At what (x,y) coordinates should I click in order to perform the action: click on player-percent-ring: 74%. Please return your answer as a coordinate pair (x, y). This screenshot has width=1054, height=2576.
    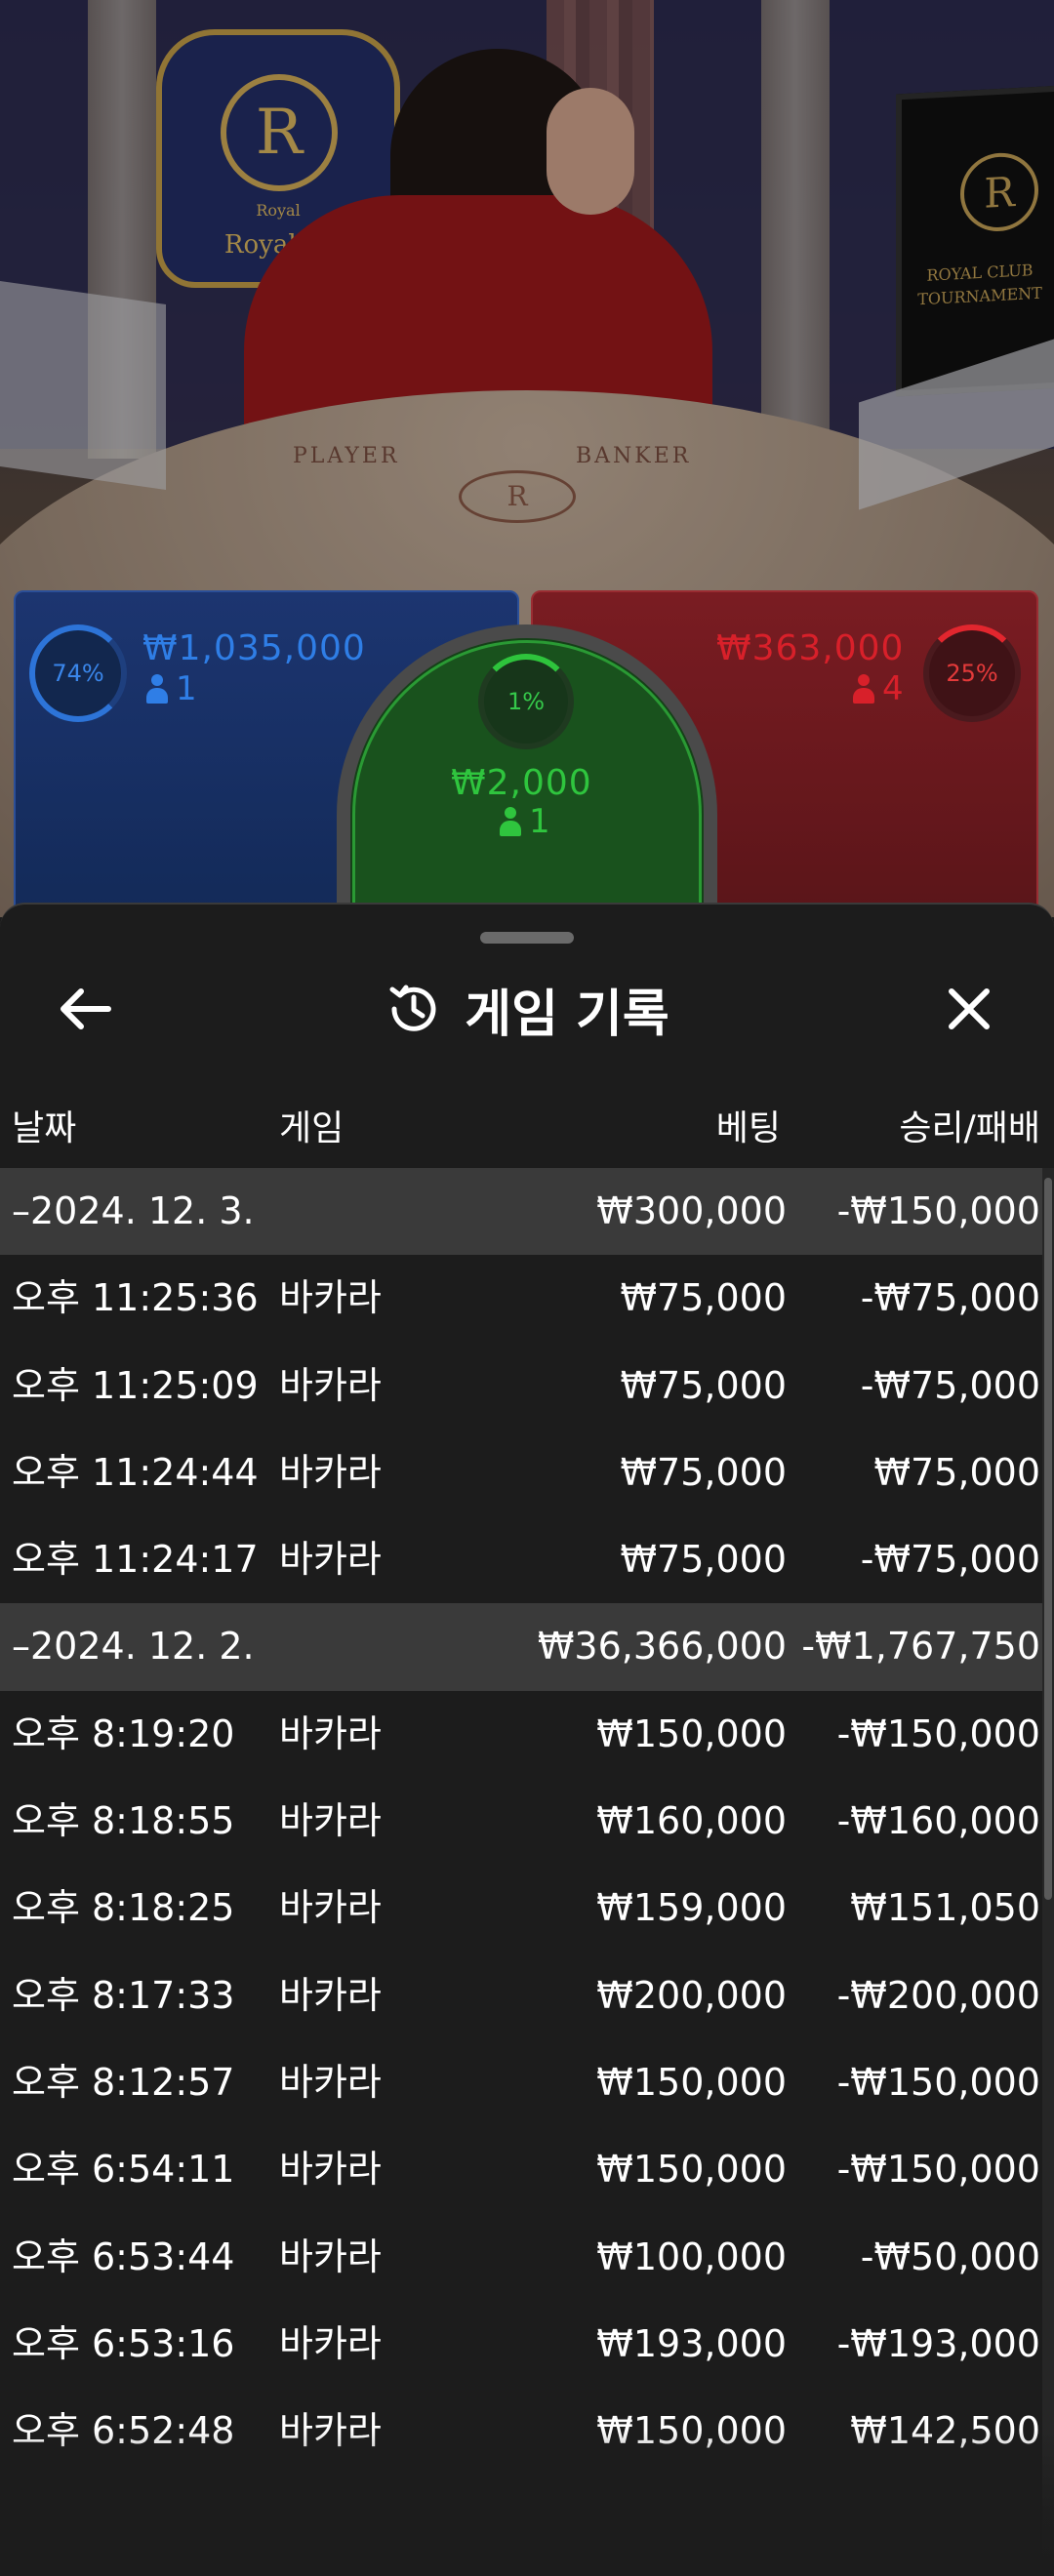
    Looking at the image, I should click on (78, 673).